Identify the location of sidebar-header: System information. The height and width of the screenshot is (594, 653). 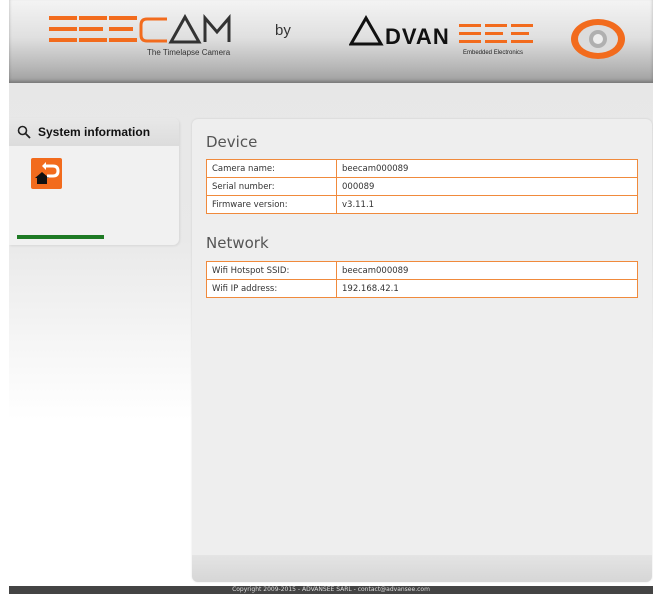
(94, 132).